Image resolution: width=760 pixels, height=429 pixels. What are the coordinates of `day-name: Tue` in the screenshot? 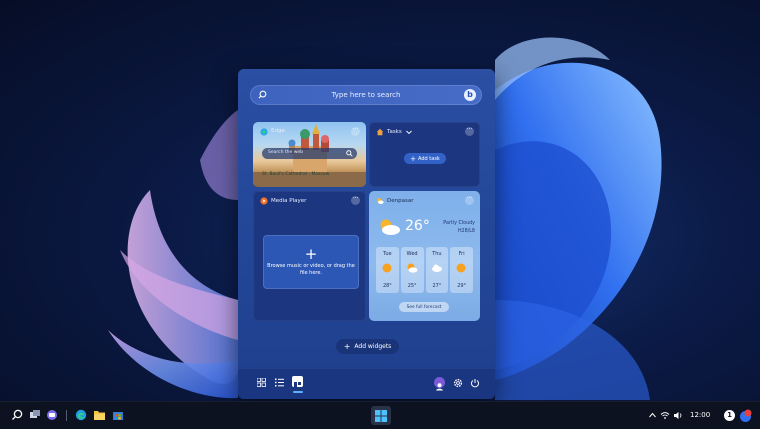 It's located at (387, 254).